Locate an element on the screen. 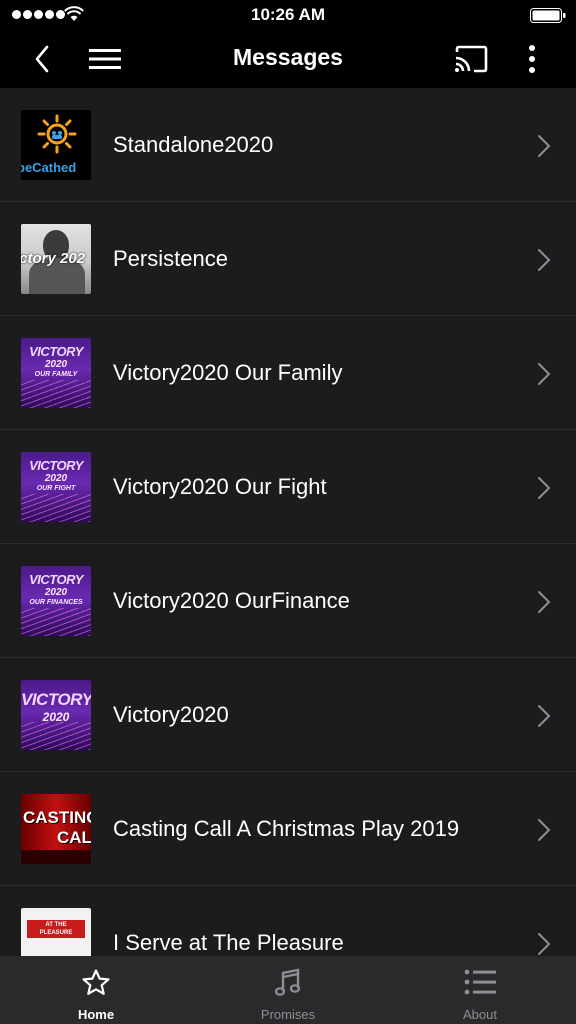 The height and width of the screenshot is (1024, 576). message-title: I Serve at The Pleasure is located at coordinates (228, 942).